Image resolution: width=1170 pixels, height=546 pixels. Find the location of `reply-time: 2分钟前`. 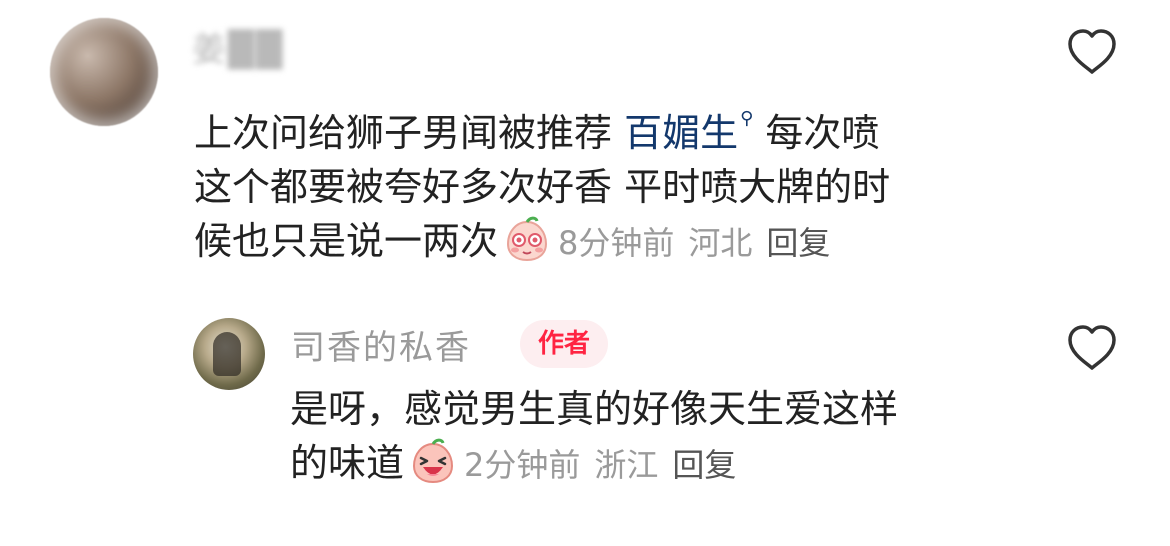

reply-time: 2分钟前 is located at coordinates (522, 465).